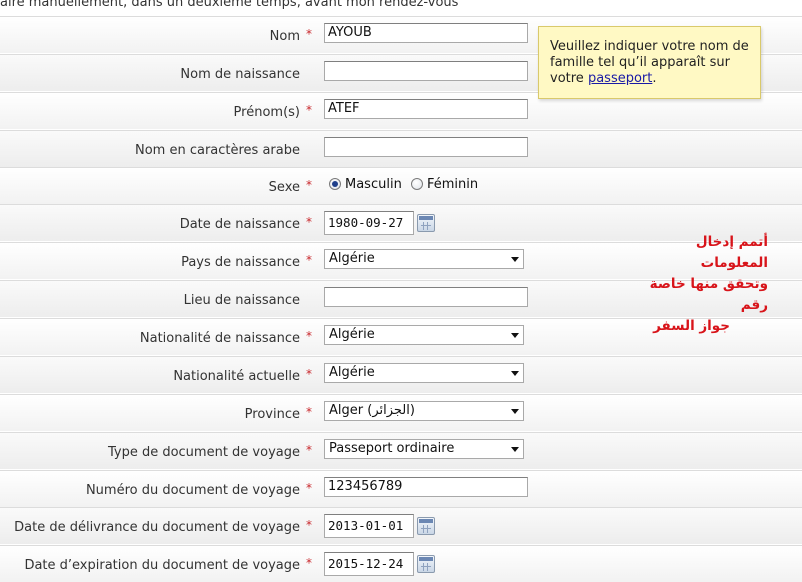  Describe the element at coordinates (426, 487) in the screenshot. I see `numero-document-input: 123456789` at that location.